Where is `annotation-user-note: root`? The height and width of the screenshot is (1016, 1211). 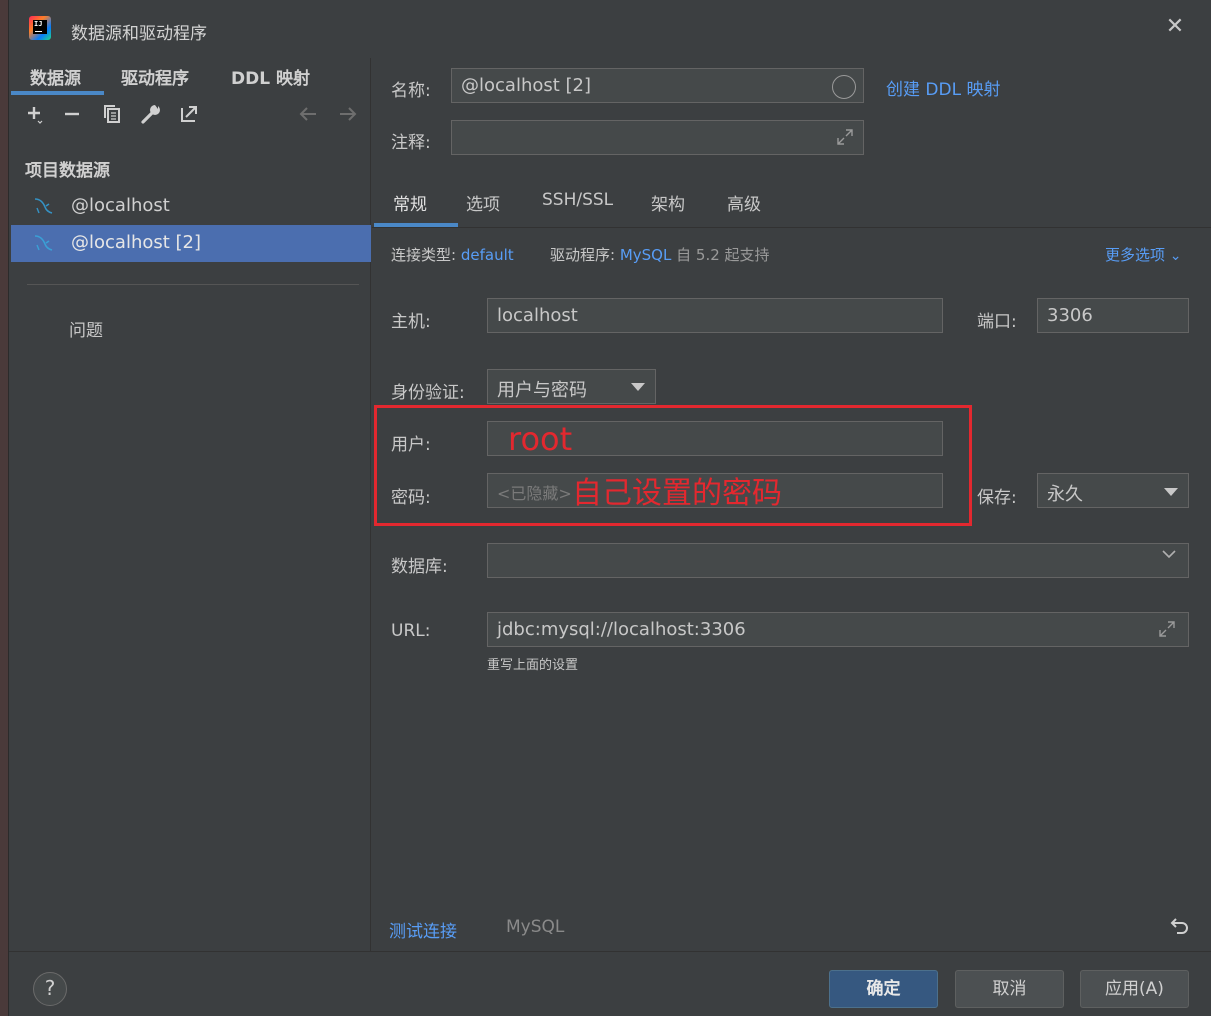 annotation-user-note: root is located at coordinates (540, 439).